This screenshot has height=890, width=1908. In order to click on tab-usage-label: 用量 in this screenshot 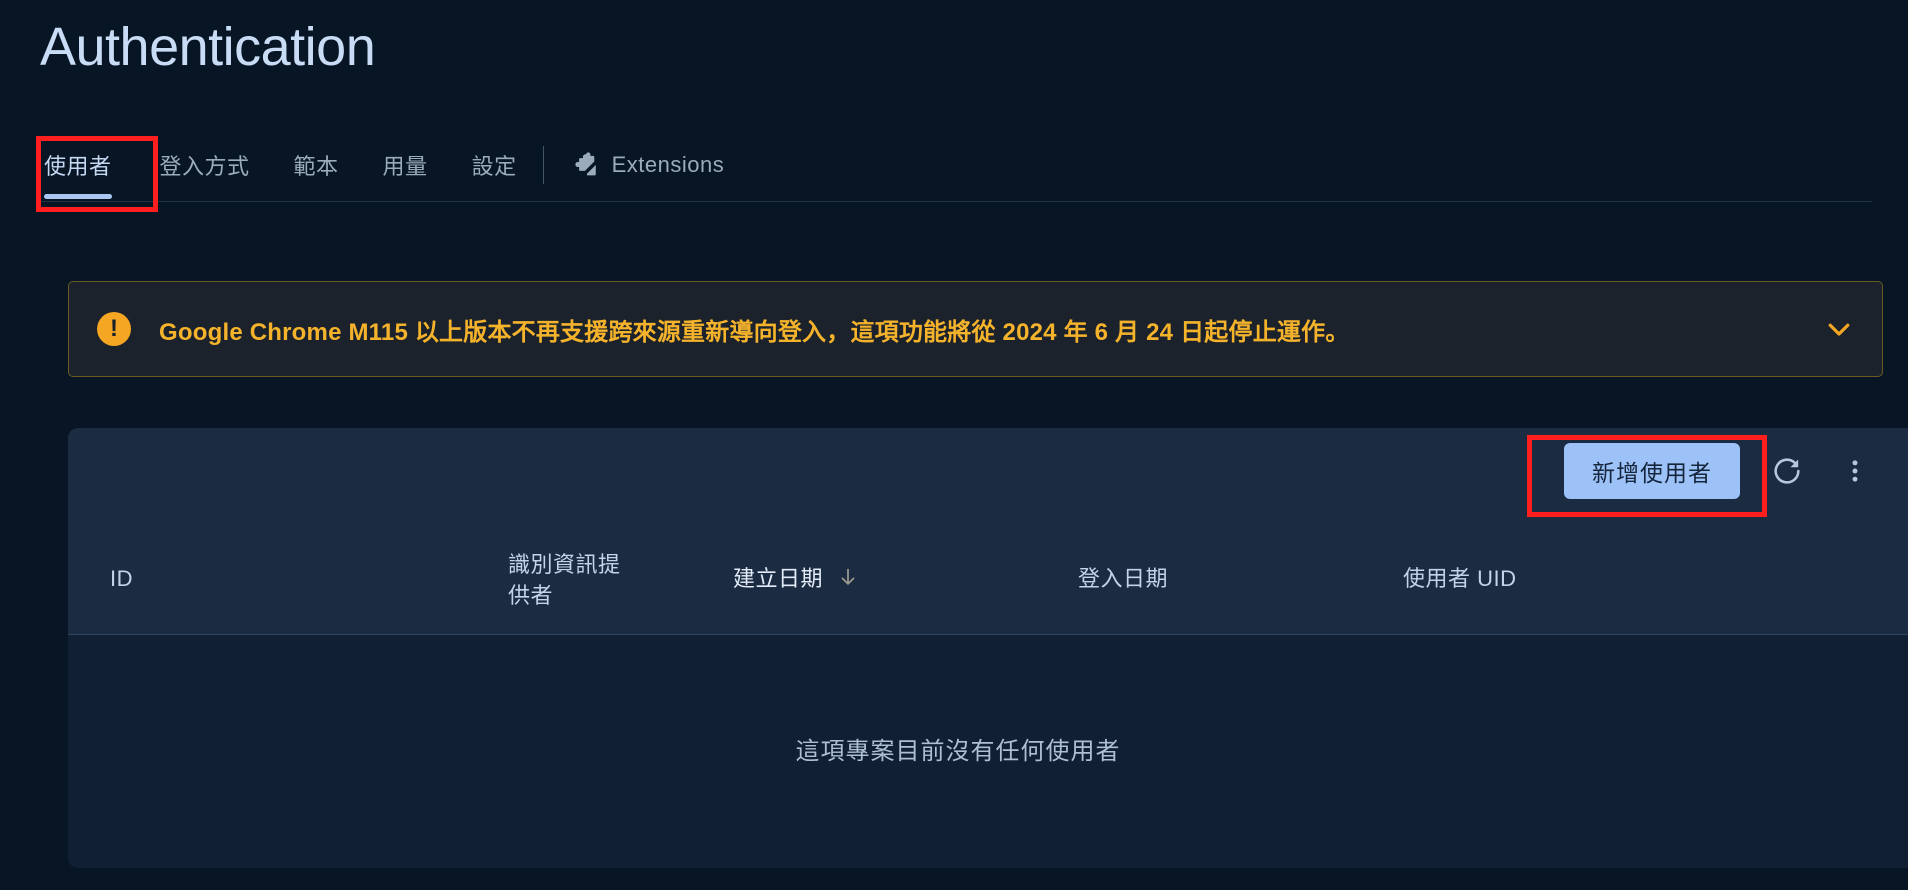, I will do `click(405, 166)`.